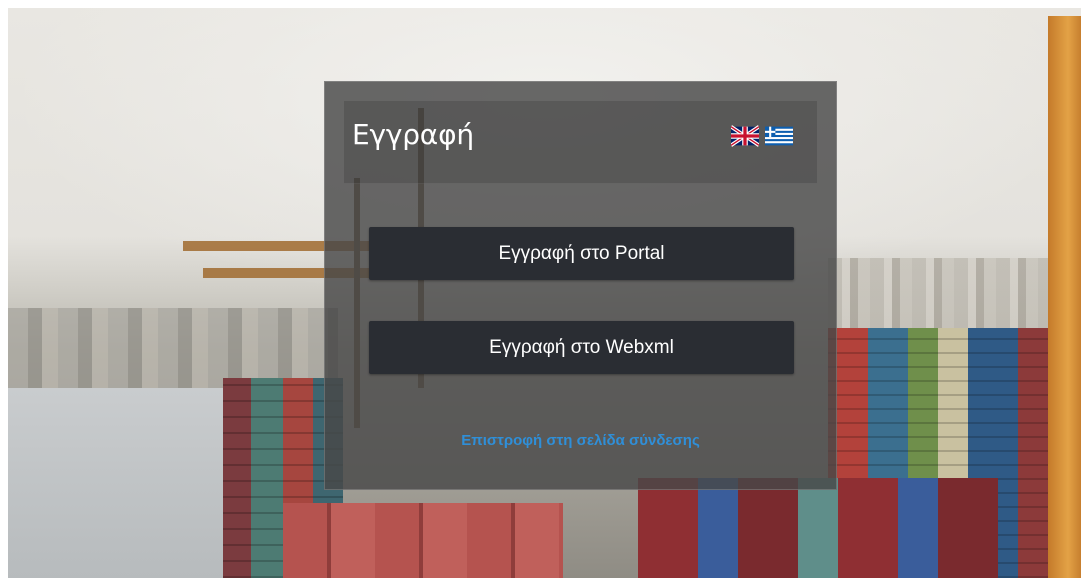 The image size is (1089, 578). What do you see at coordinates (413, 134) in the screenshot?
I see `page-title: Εγγραφή` at bounding box center [413, 134].